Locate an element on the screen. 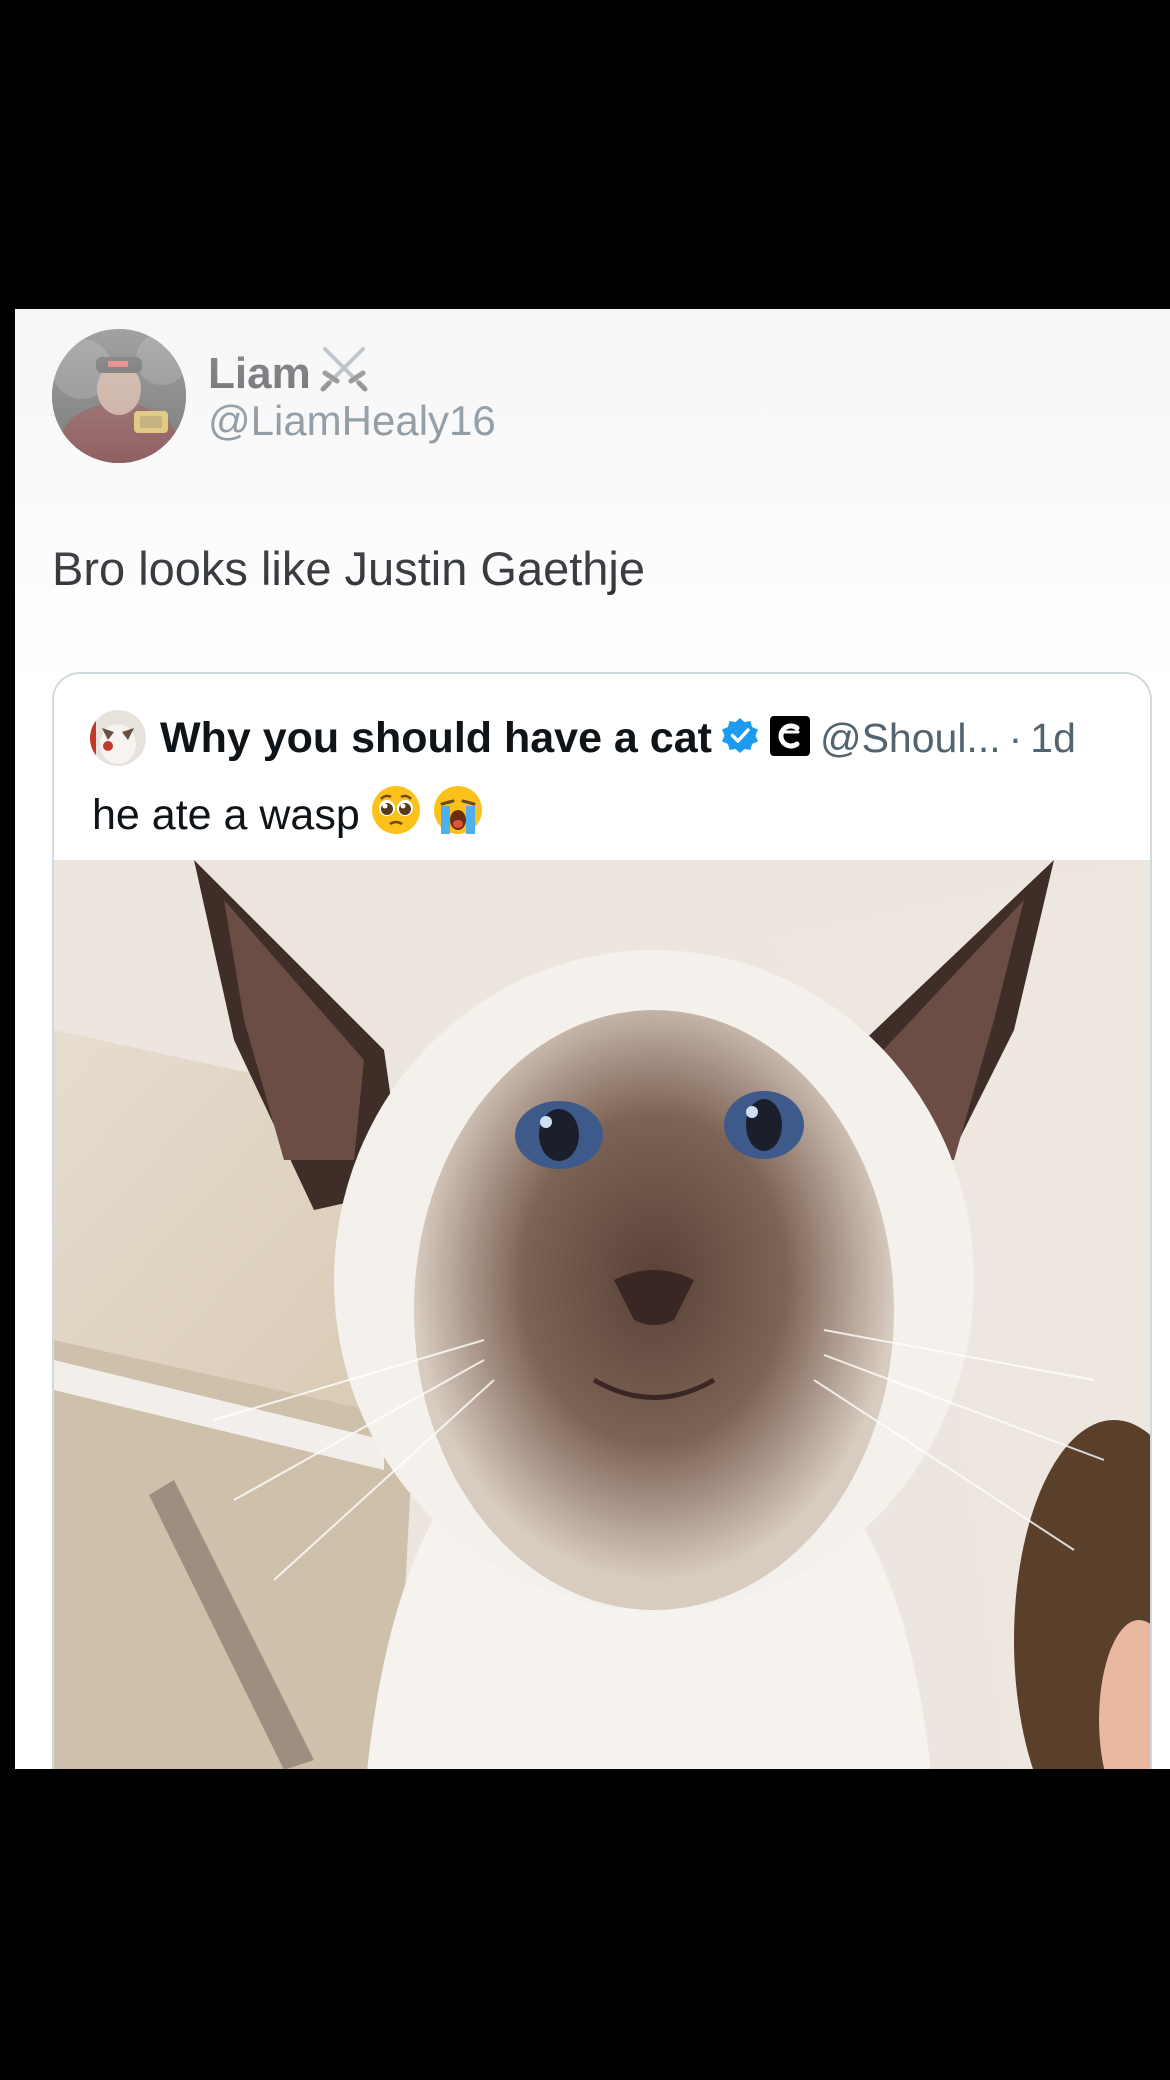  quoted-tweet-text-row: he ate a wasp is located at coordinates (288, 815).